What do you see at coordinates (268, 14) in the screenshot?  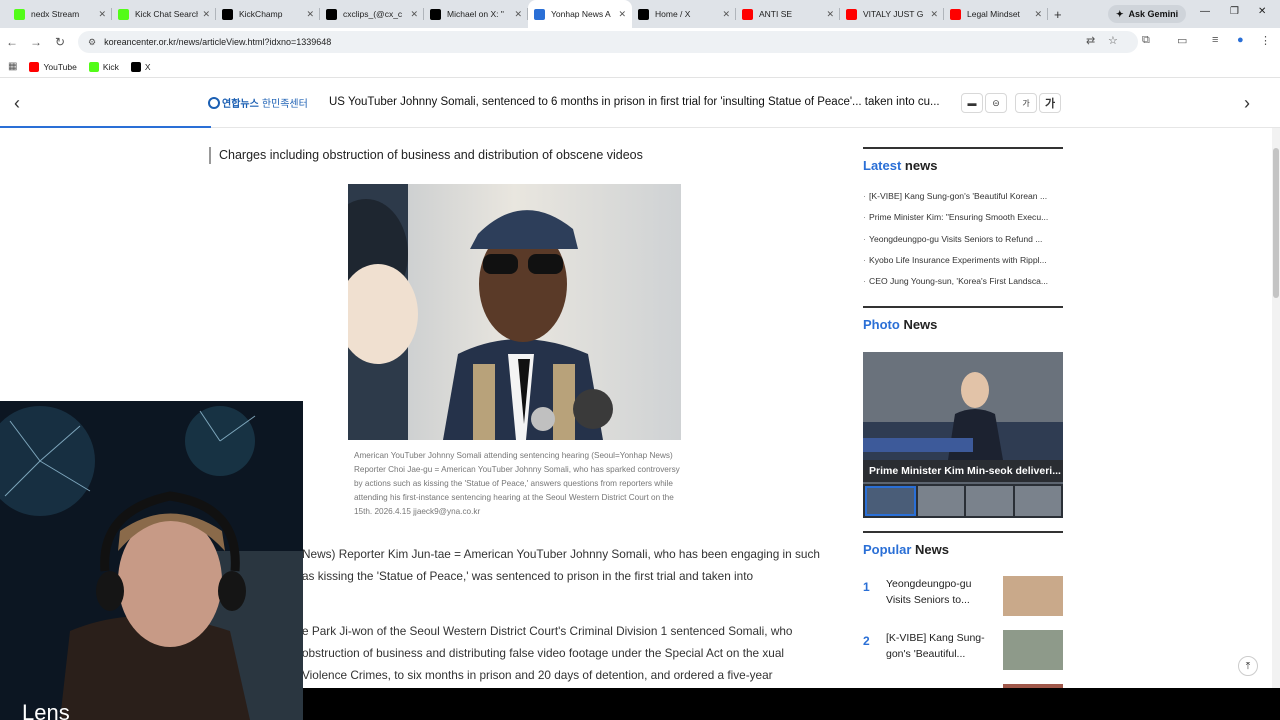 I see `browser-tab: KickChamp ✕` at bounding box center [268, 14].